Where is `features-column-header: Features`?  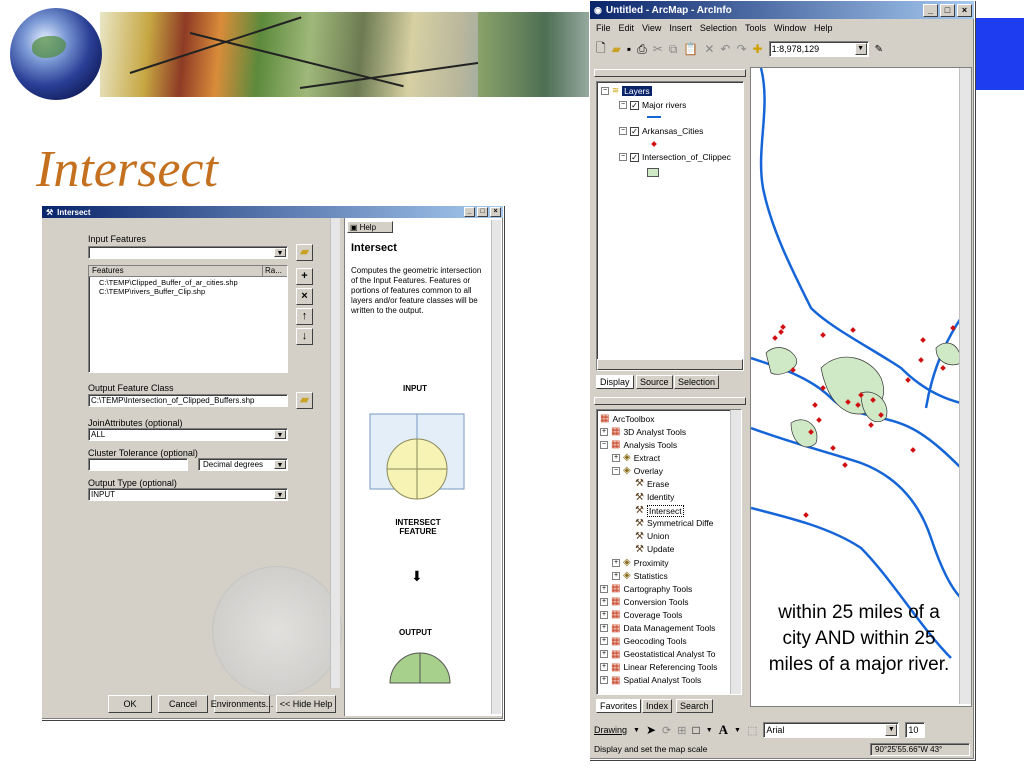
features-column-header: Features is located at coordinates (176, 271).